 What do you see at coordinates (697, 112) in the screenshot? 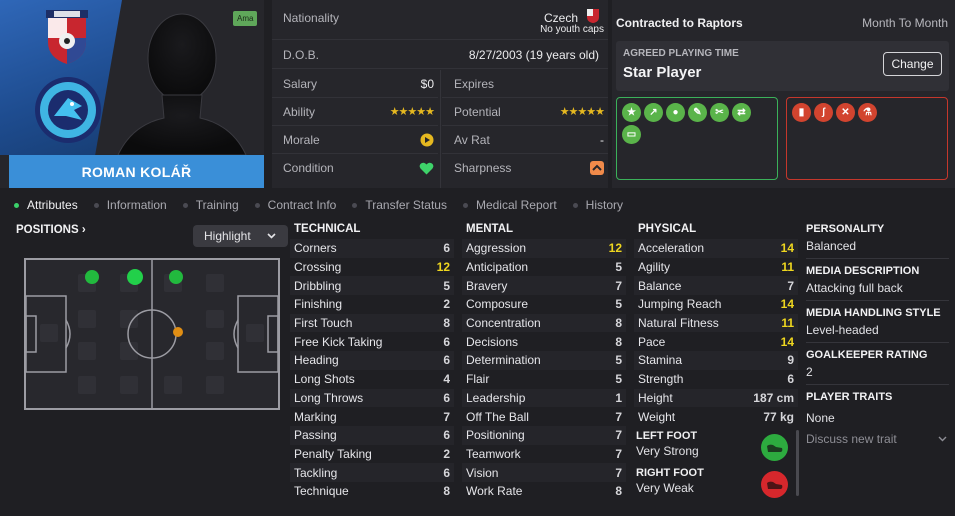
I see `boot-icon: ✎` at bounding box center [697, 112].